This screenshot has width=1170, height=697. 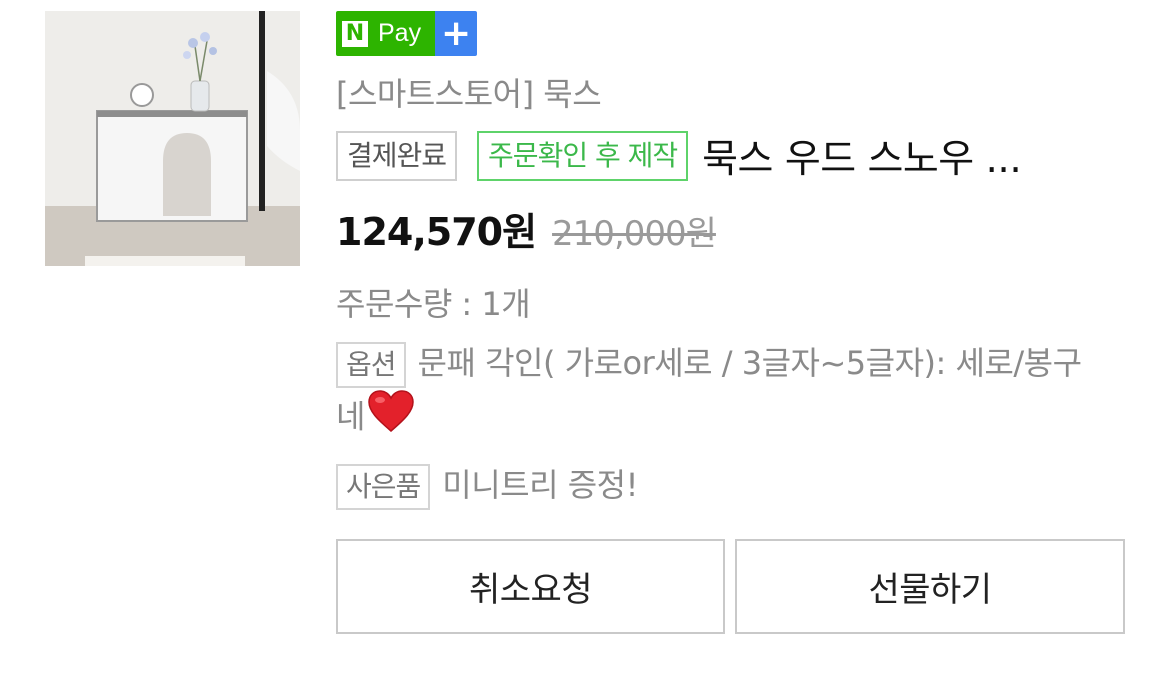 I want to click on npay-plus-badge: N Pay +, so click(x=407, y=33).